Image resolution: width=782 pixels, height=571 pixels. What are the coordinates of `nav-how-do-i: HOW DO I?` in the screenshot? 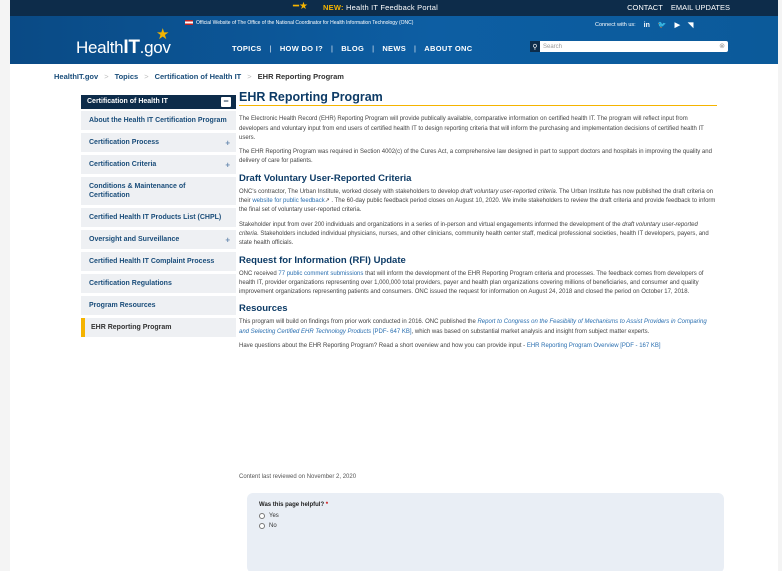 It's located at (301, 48).